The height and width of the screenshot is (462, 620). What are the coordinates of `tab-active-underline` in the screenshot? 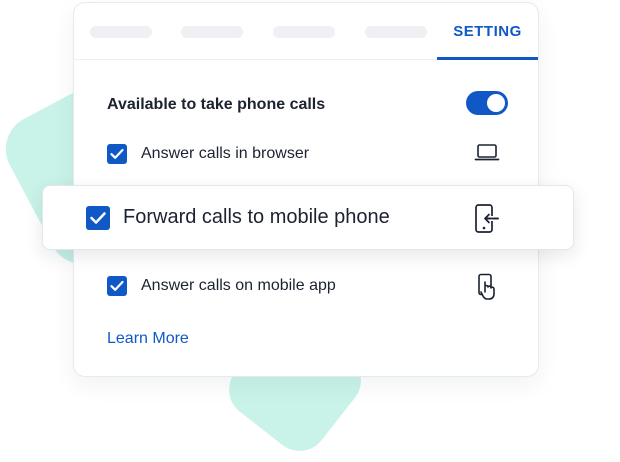 It's located at (487, 58).